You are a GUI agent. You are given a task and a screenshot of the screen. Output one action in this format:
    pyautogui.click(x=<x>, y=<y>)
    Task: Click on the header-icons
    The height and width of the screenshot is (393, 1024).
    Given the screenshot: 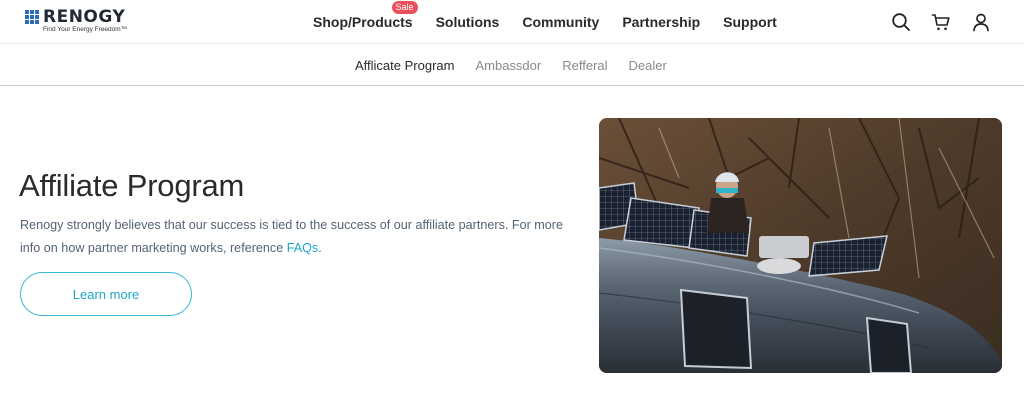 What is the action you would take?
    pyautogui.click(x=941, y=22)
    